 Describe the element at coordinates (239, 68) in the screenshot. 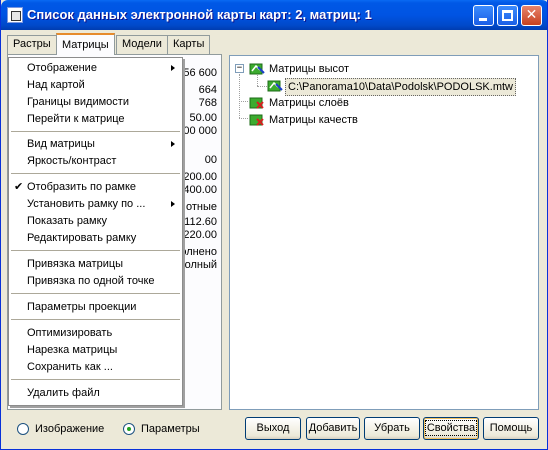

I see `collapse-icon: −` at that location.